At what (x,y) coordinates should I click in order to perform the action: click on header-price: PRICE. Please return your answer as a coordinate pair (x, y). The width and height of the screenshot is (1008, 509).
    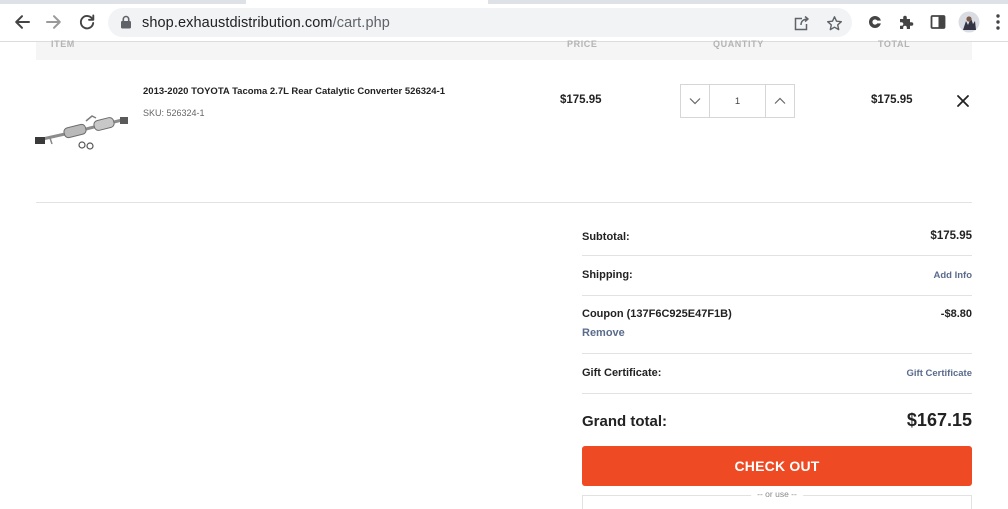
    Looking at the image, I should click on (582, 44).